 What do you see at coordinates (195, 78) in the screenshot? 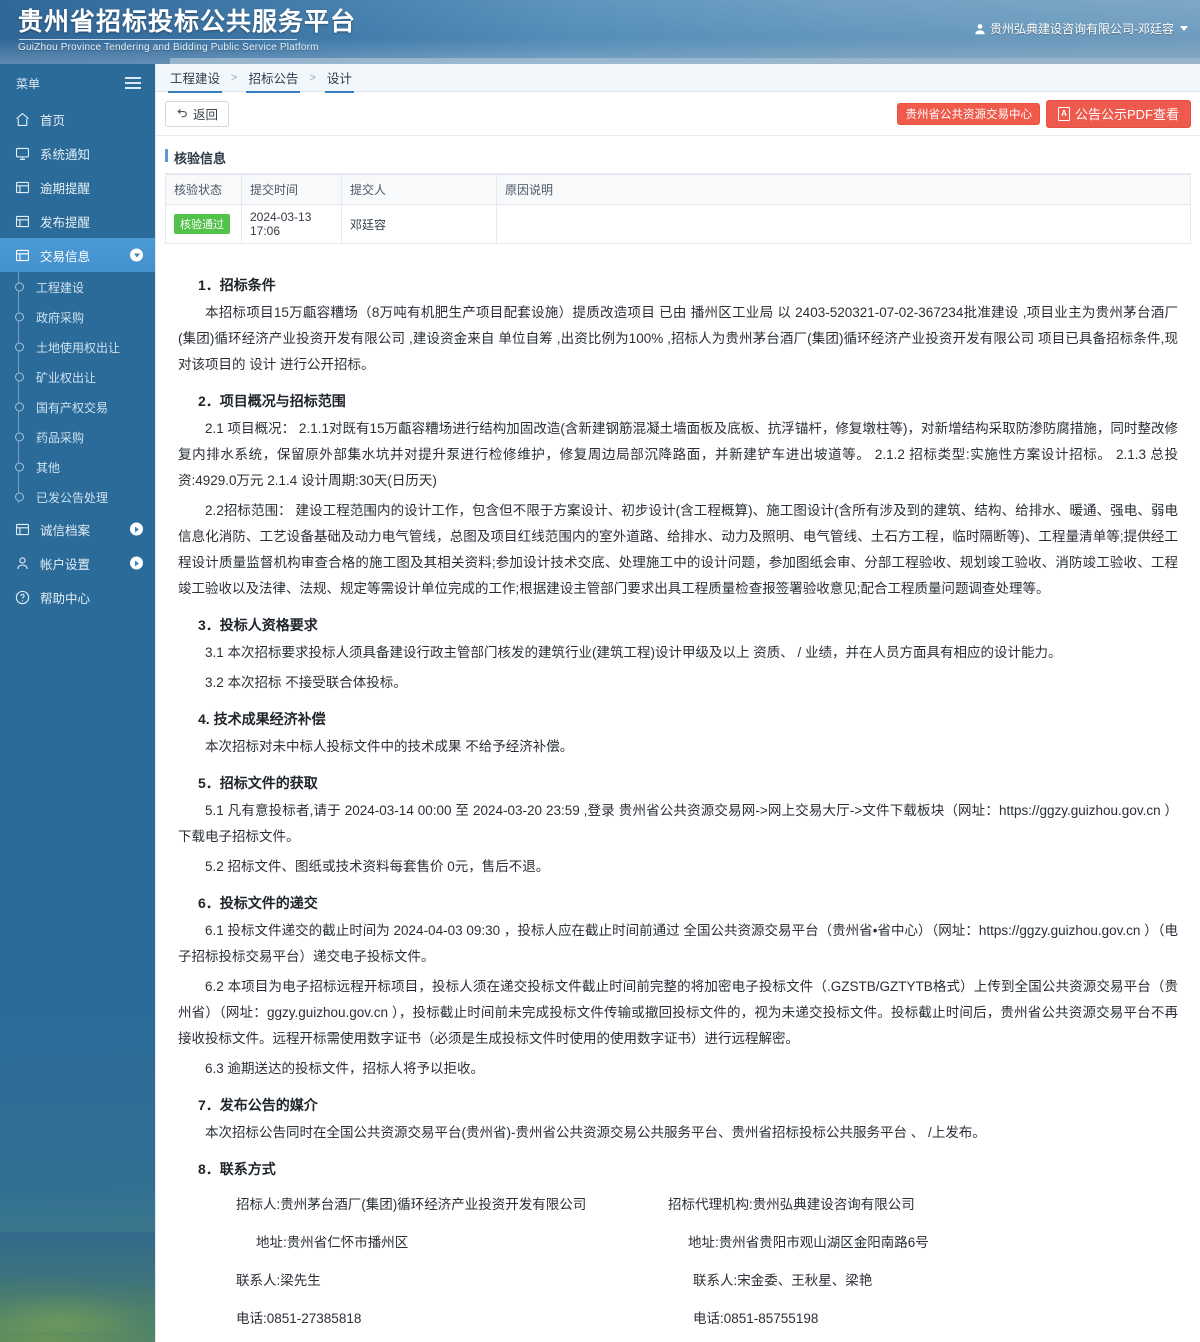
I see `breadcrumb-item-engineering: 工程建设` at bounding box center [195, 78].